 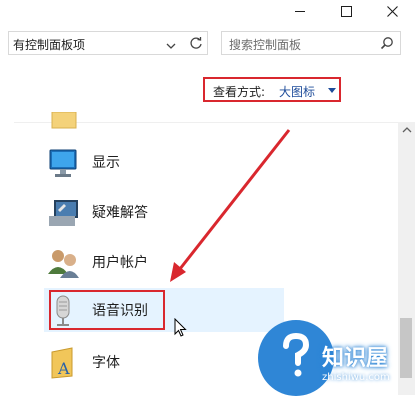 What do you see at coordinates (63, 163) in the screenshot?
I see `monitor-icon` at bounding box center [63, 163].